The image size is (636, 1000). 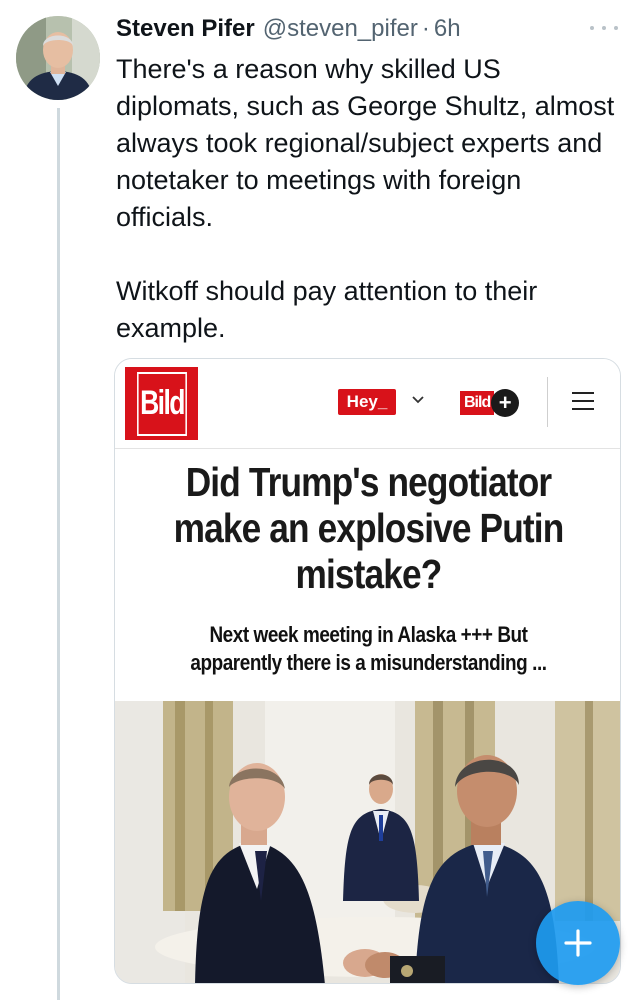 What do you see at coordinates (185, 29) in the screenshot?
I see `author-name: Steven Pifer` at bounding box center [185, 29].